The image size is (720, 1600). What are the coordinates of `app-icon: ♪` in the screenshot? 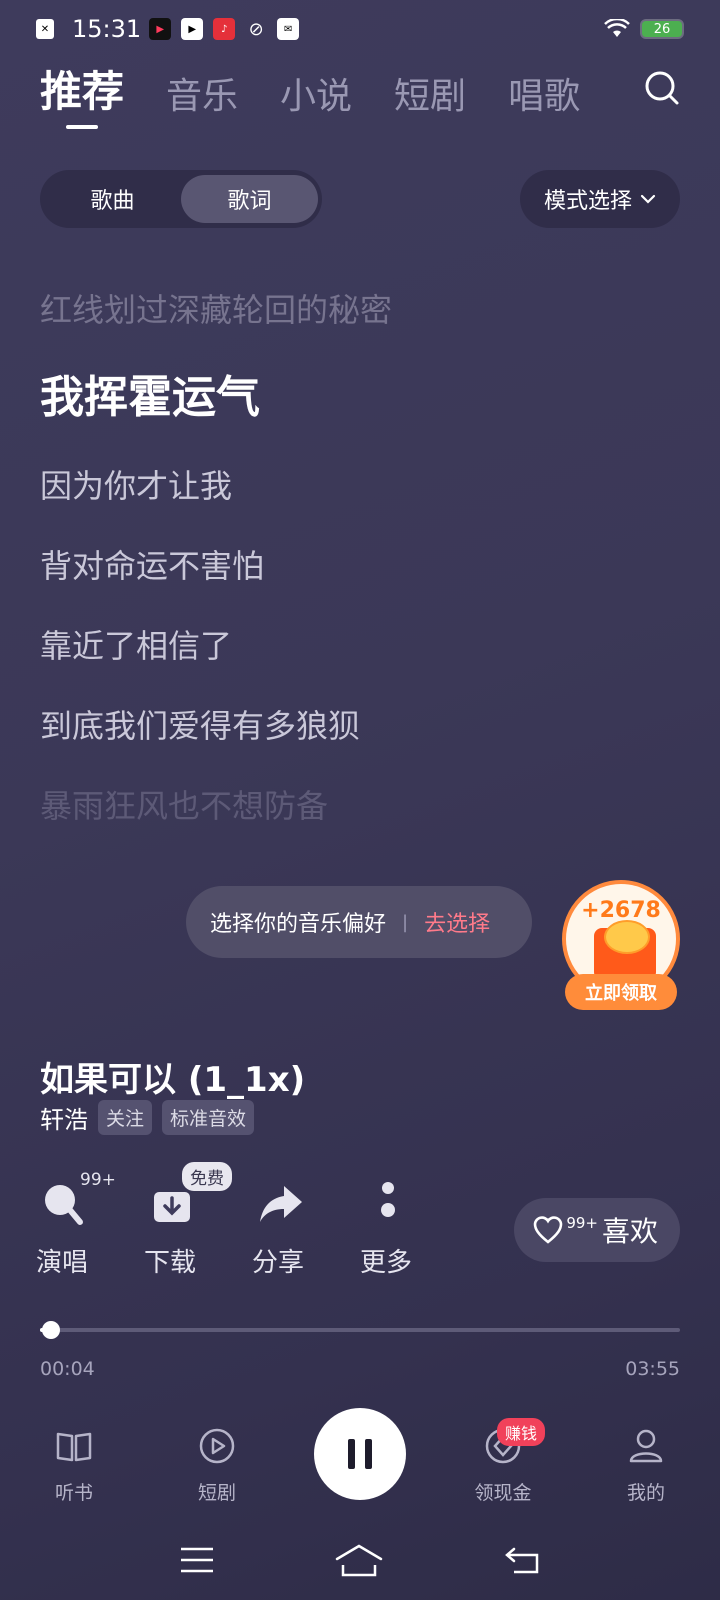 It's located at (224, 29).